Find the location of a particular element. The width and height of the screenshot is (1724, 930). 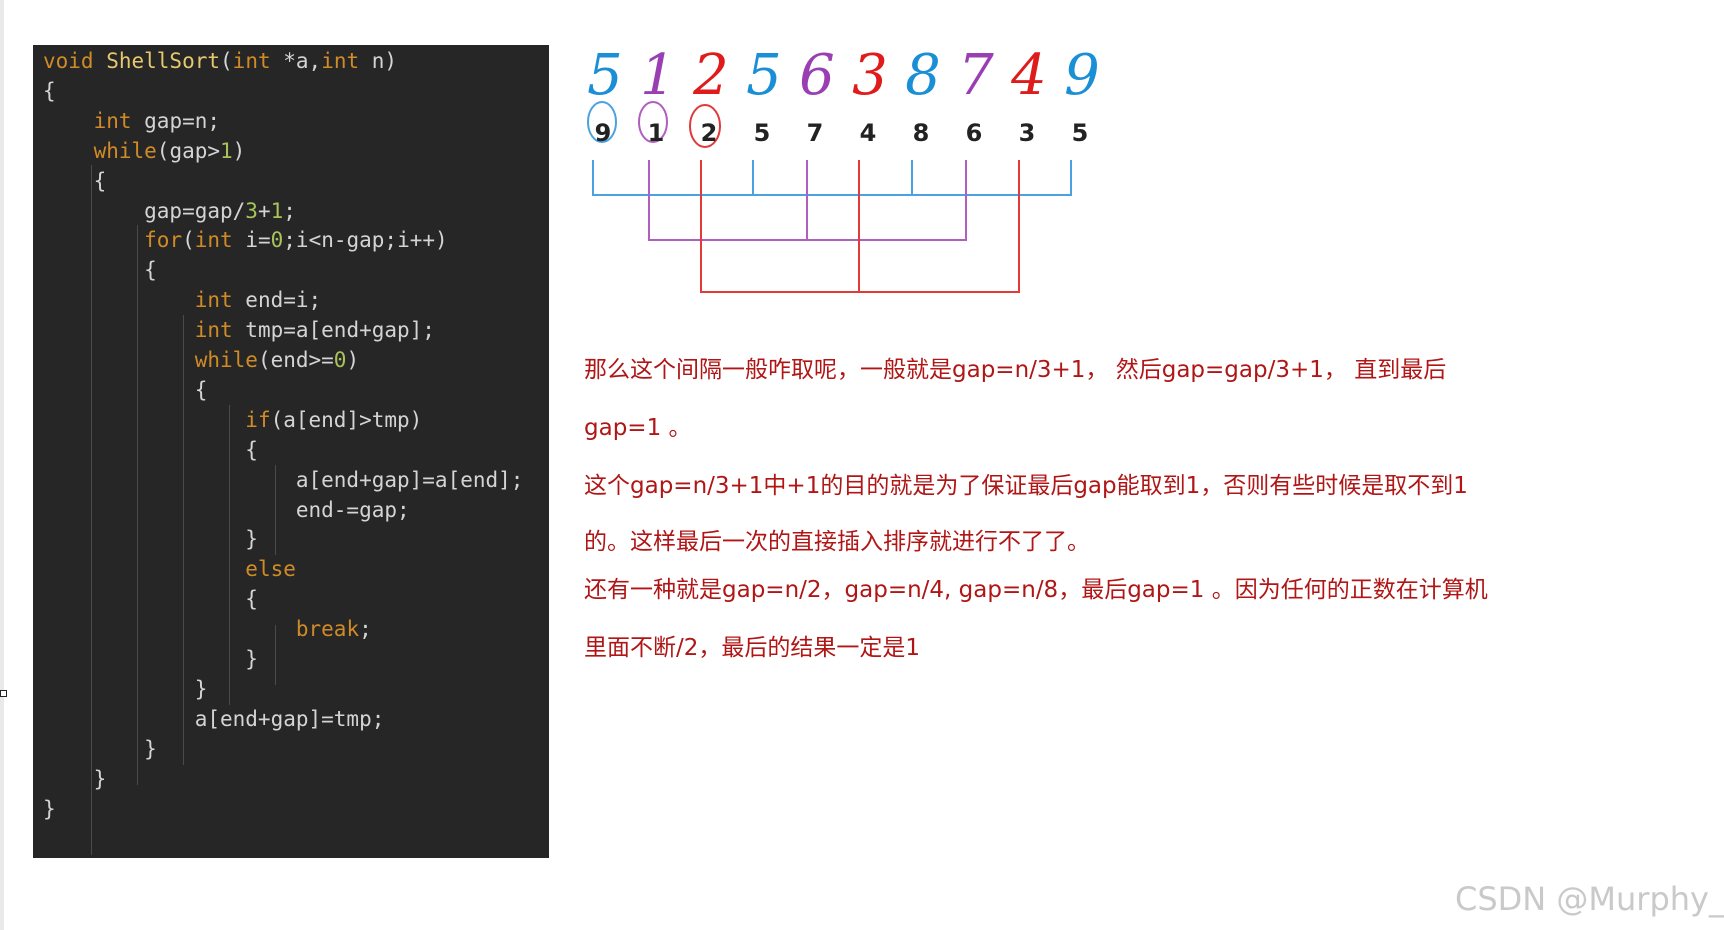

code-token: *a, is located at coordinates (296, 61).